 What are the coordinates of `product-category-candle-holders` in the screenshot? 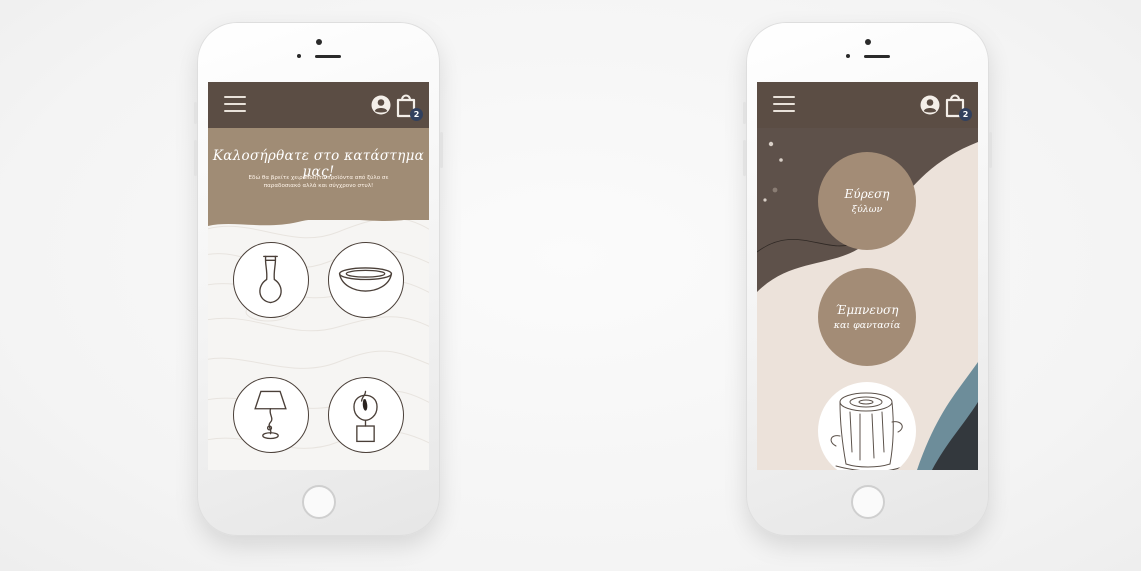 It's located at (366, 415).